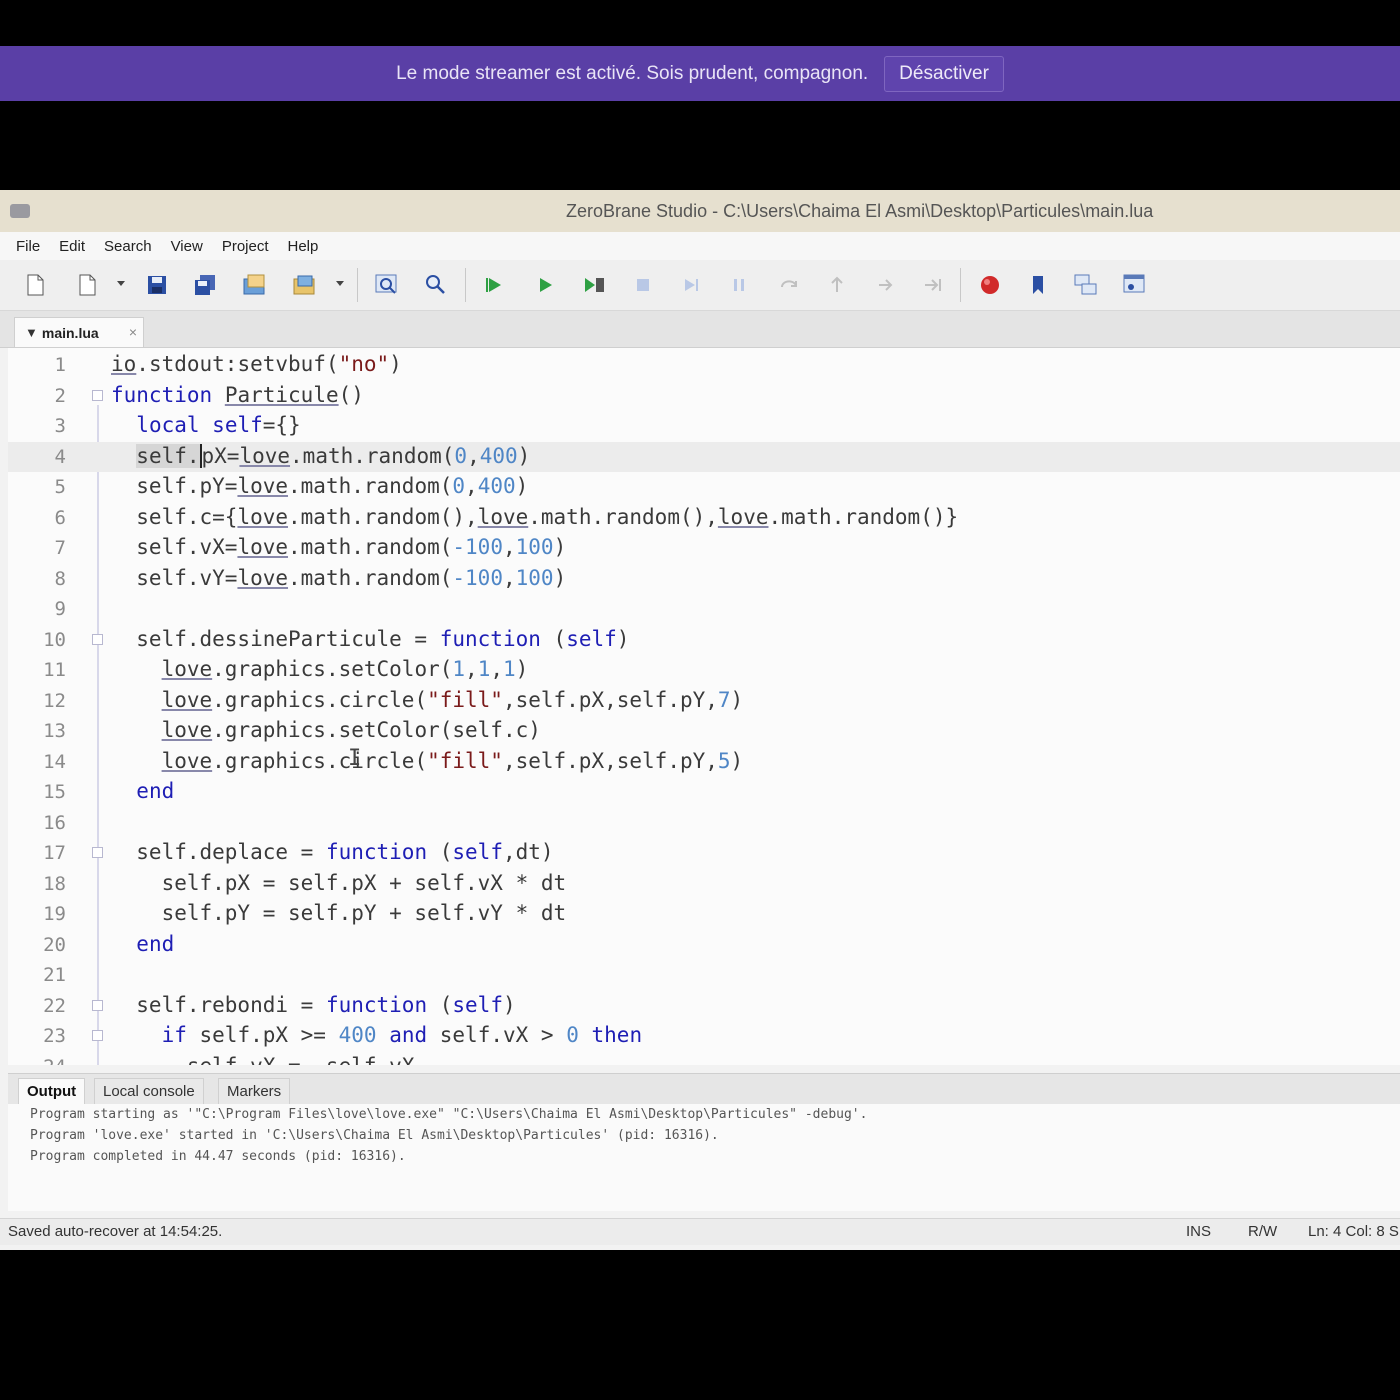 This screenshot has width=1400, height=1400. I want to click on open-dropdown-icon, so click(121, 283).